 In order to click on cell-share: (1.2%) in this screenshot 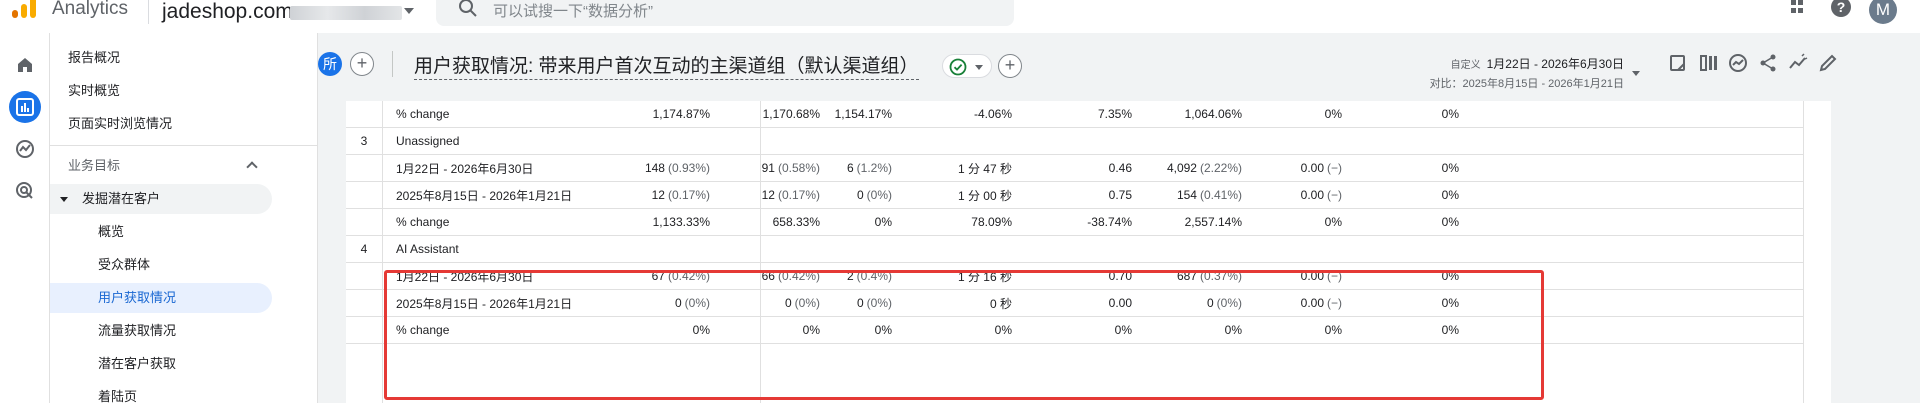, I will do `click(874, 168)`.